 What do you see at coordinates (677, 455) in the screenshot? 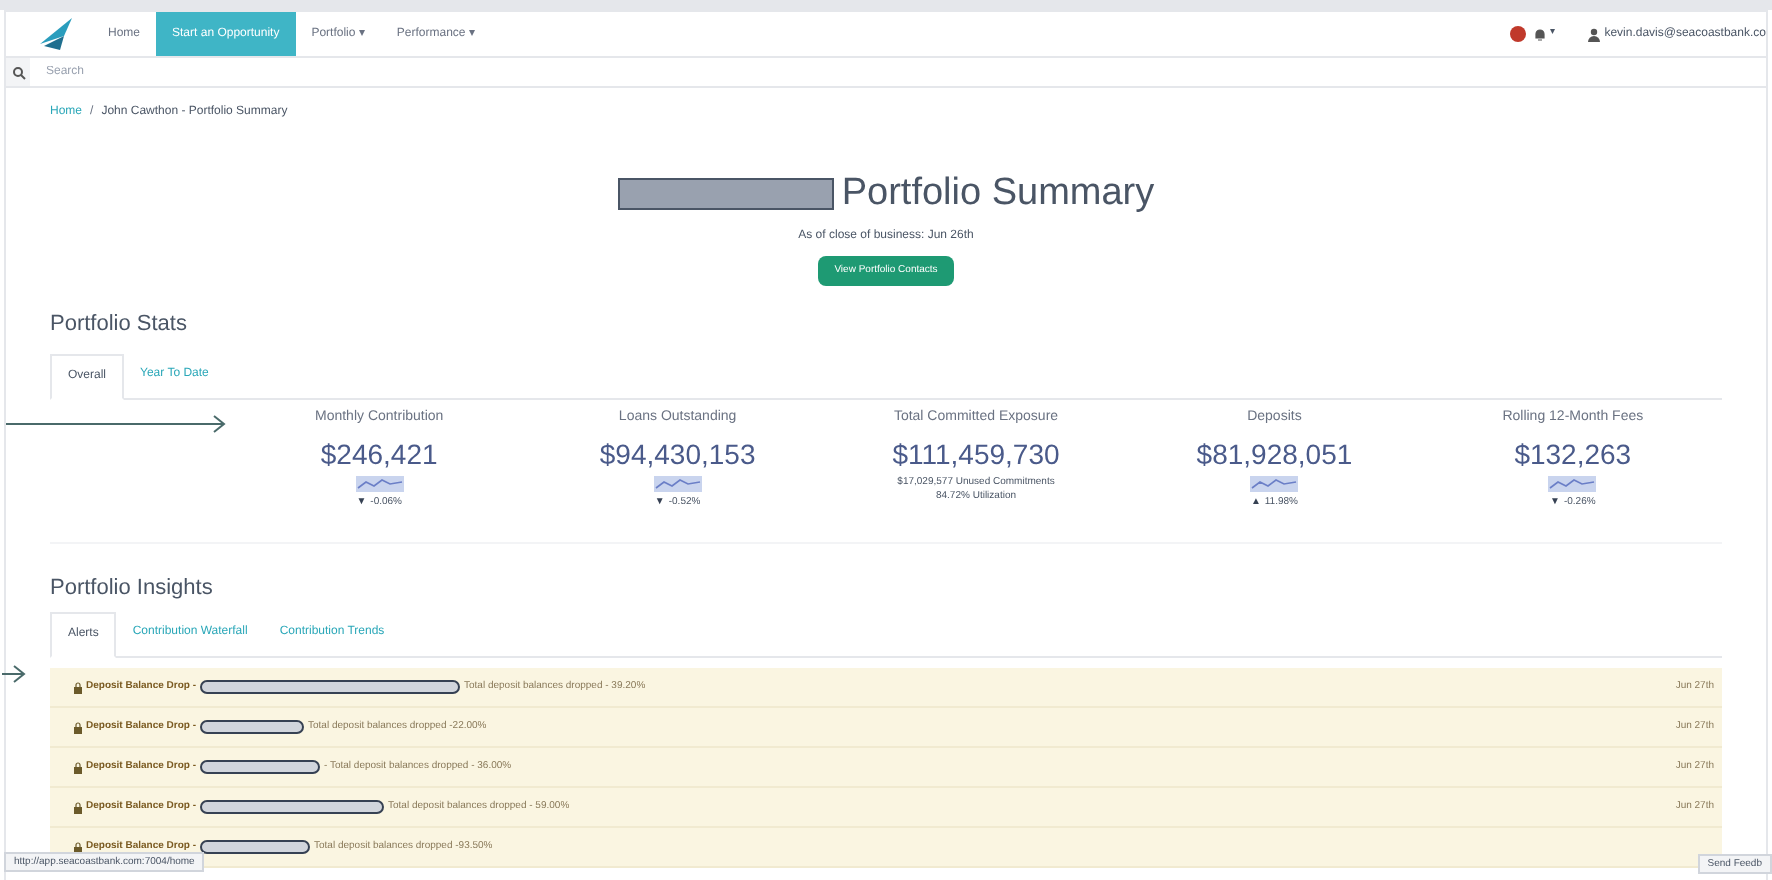
I see `stat-value: $94,430,153` at bounding box center [677, 455].